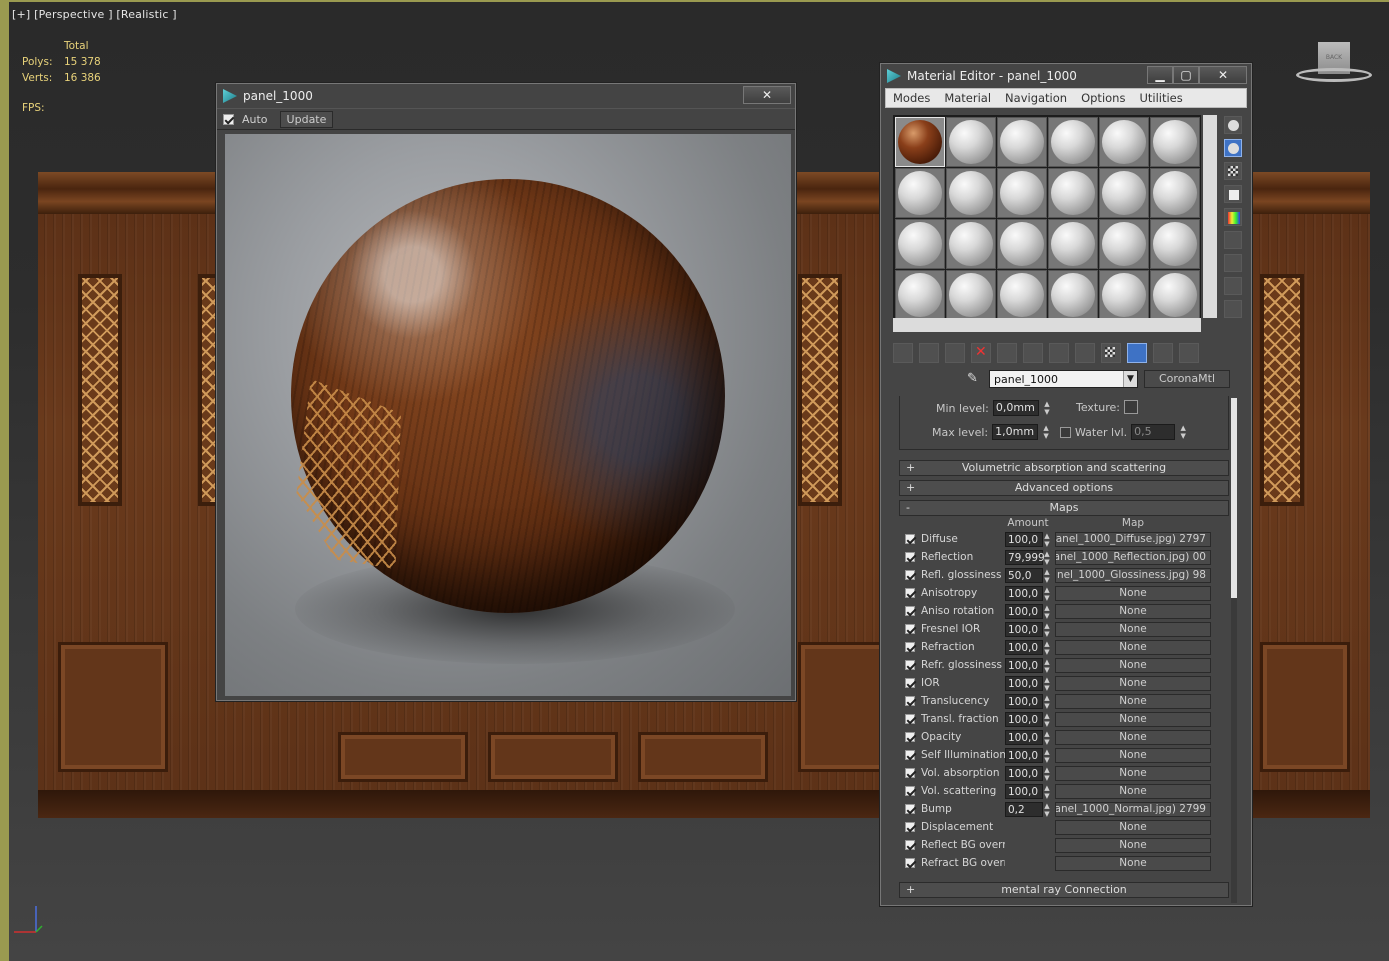 The height and width of the screenshot is (961, 1389). I want to click on uv-tiling-icon, so click(1233, 194).